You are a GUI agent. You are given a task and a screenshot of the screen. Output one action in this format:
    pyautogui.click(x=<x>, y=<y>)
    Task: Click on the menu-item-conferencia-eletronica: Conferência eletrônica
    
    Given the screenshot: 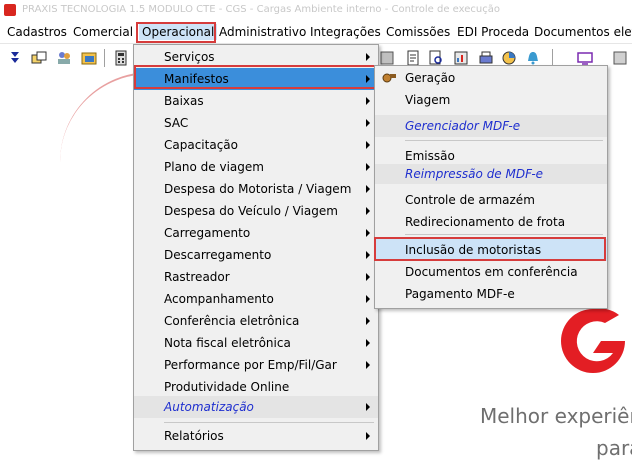 What is the action you would take?
    pyautogui.click(x=256, y=321)
    